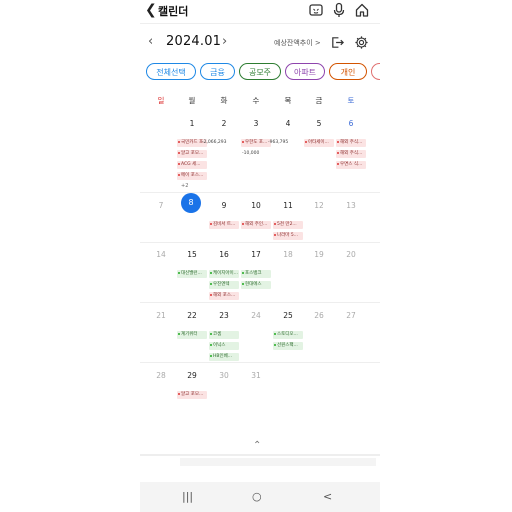 The image size is (512, 512). Describe the element at coordinates (257, 445) in the screenshot. I see `chevron-up-icon: ⌃` at that location.